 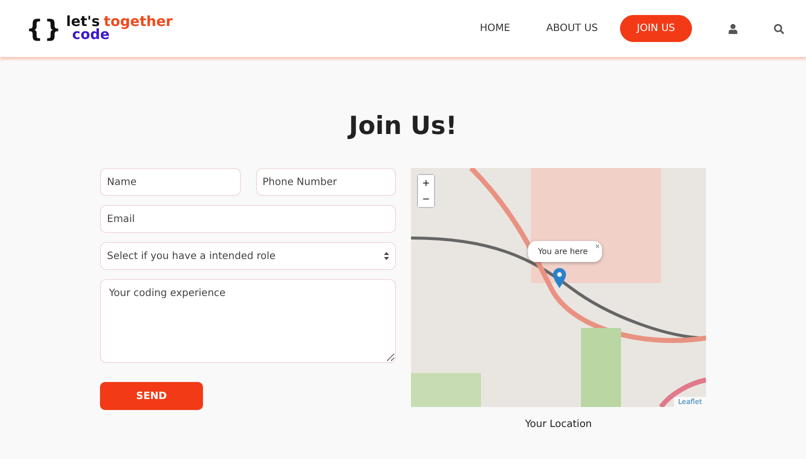 I want to click on page-title: Join Us!, so click(x=403, y=125).